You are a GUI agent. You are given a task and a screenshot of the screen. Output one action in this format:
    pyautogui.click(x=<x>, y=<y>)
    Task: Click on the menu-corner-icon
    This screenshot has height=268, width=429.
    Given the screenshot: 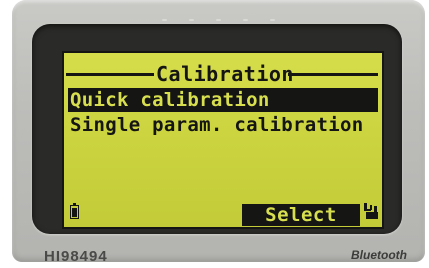 What is the action you would take?
    pyautogui.click(x=371, y=211)
    